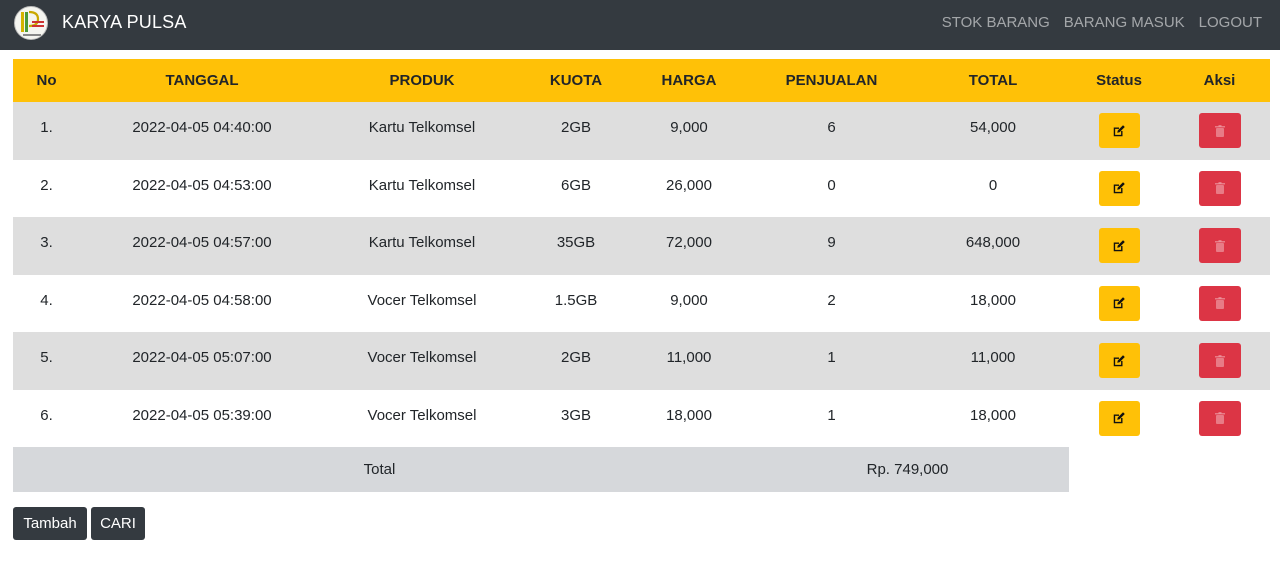  What do you see at coordinates (689, 243) in the screenshot?
I see `cell-harga: 72,000` at bounding box center [689, 243].